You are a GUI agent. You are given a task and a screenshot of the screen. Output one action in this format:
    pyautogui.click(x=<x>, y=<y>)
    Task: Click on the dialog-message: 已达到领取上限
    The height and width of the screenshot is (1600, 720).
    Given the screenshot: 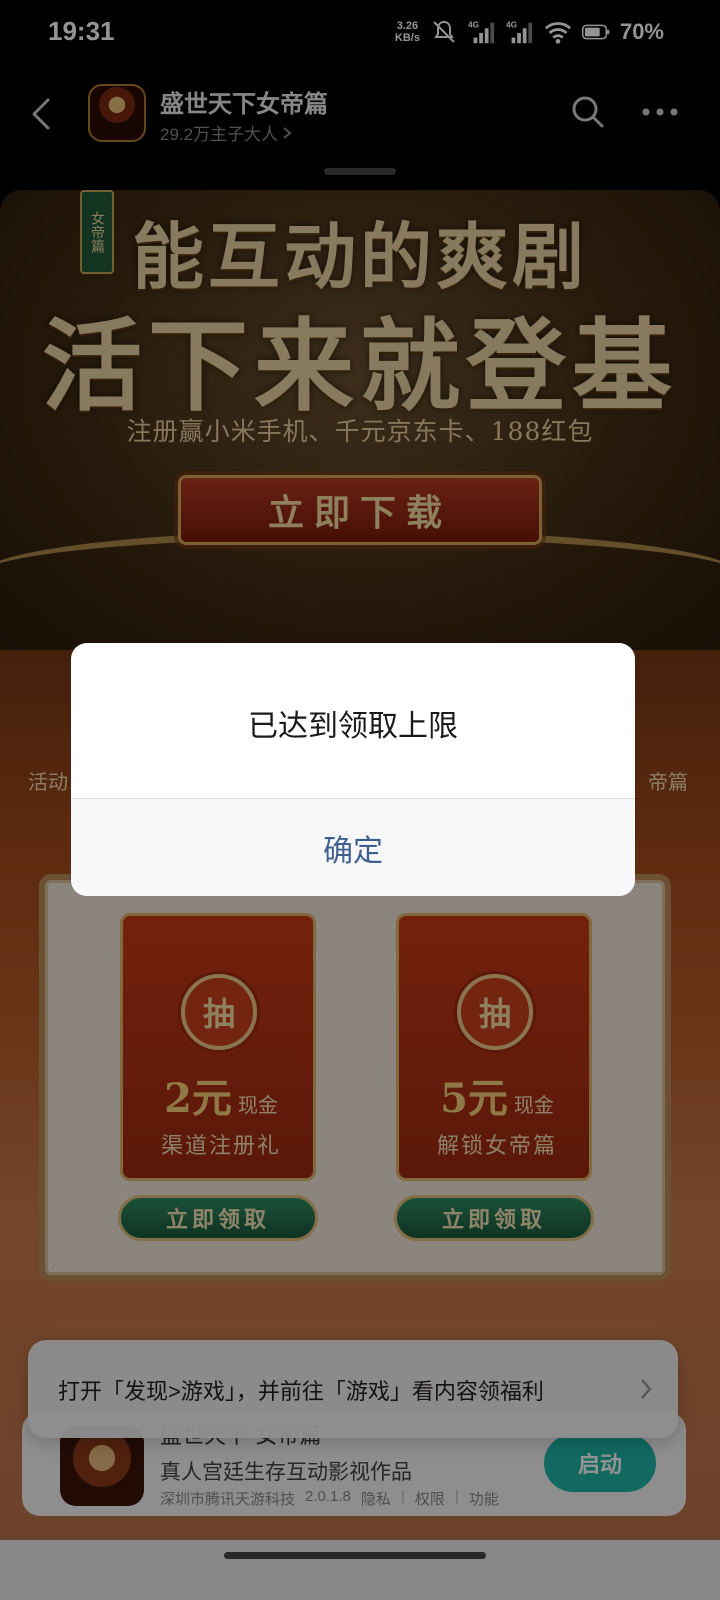 What is the action you would take?
    pyautogui.click(x=353, y=726)
    